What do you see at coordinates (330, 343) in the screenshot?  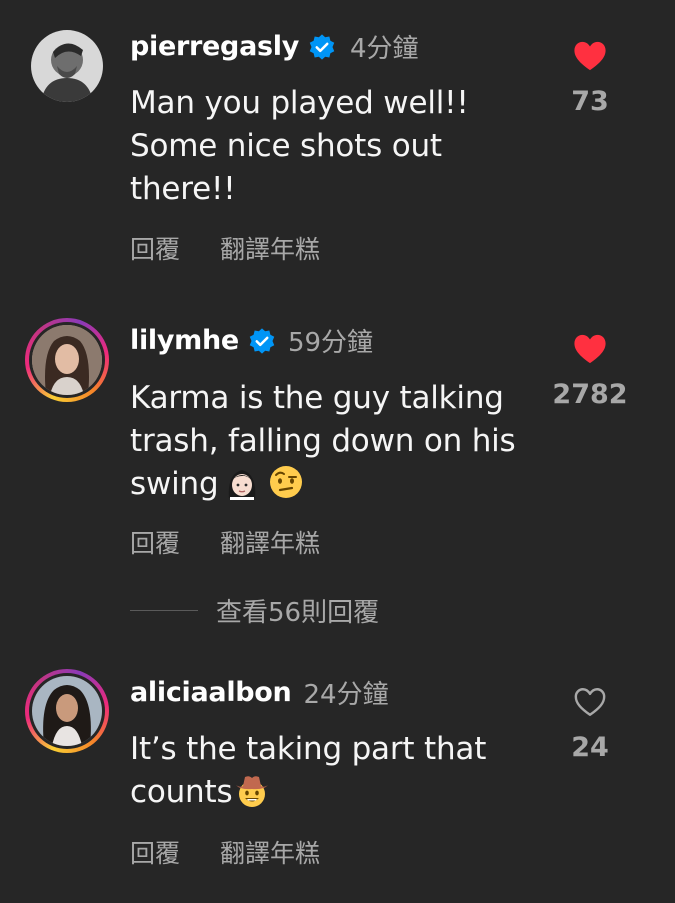 I see `comment-time: 59分鐘` at bounding box center [330, 343].